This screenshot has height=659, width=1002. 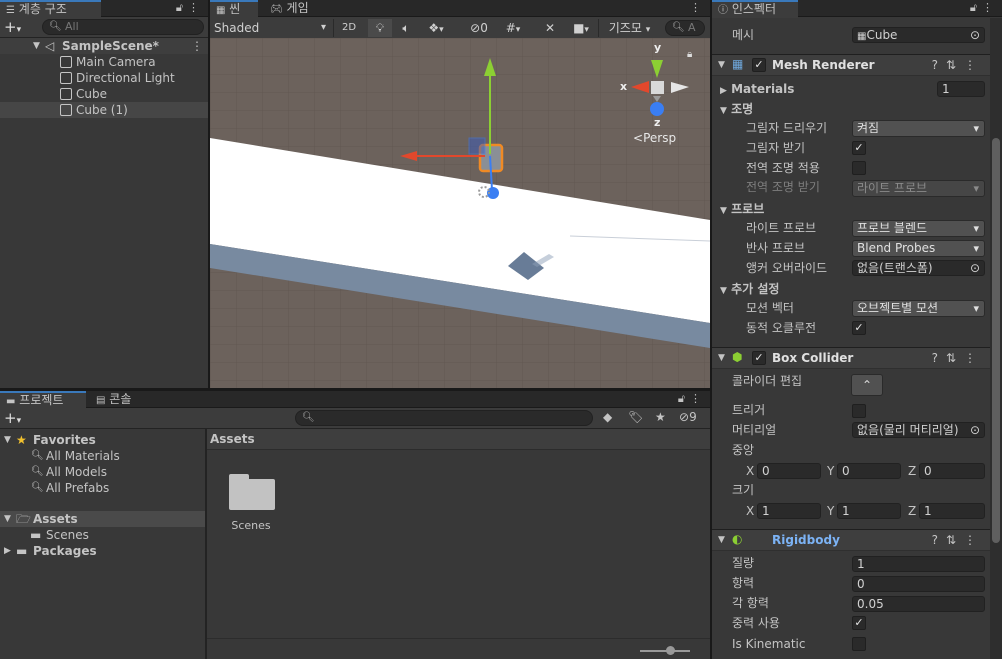 I want to click on mesh-field: ▦Cube ⊙, so click(x=918, y=35).